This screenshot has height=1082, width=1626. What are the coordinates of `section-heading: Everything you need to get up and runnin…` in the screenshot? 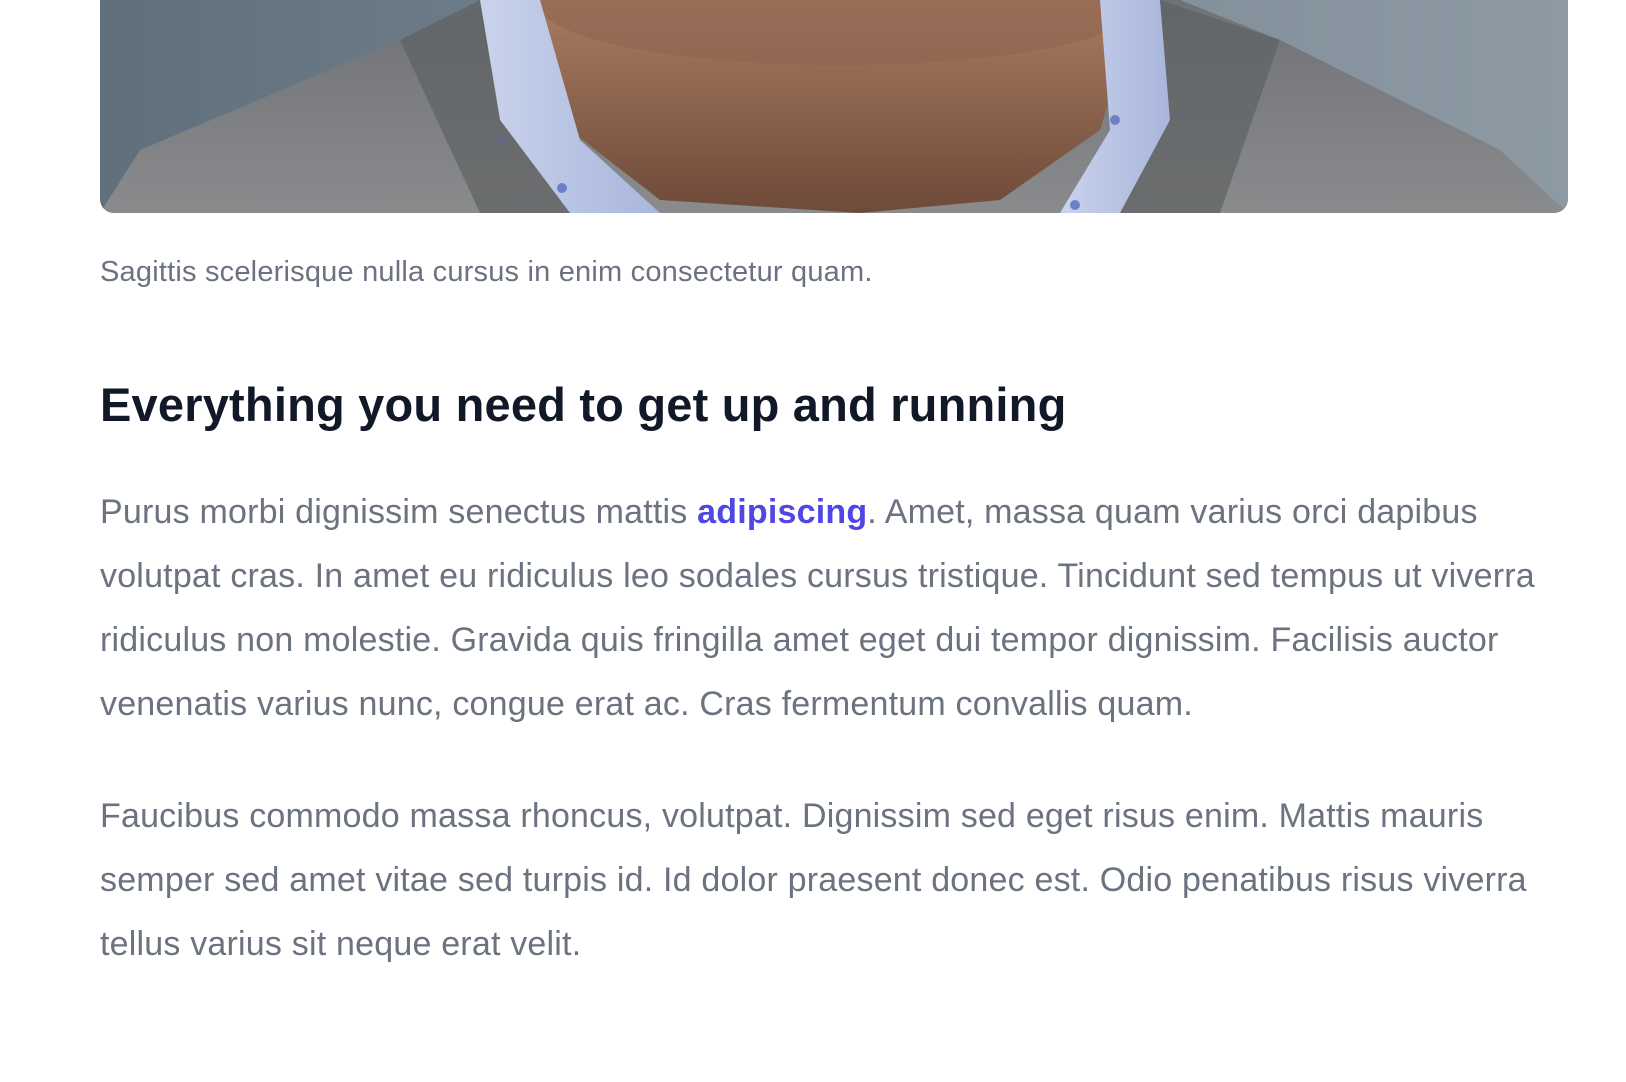 It's located at (583, 404).